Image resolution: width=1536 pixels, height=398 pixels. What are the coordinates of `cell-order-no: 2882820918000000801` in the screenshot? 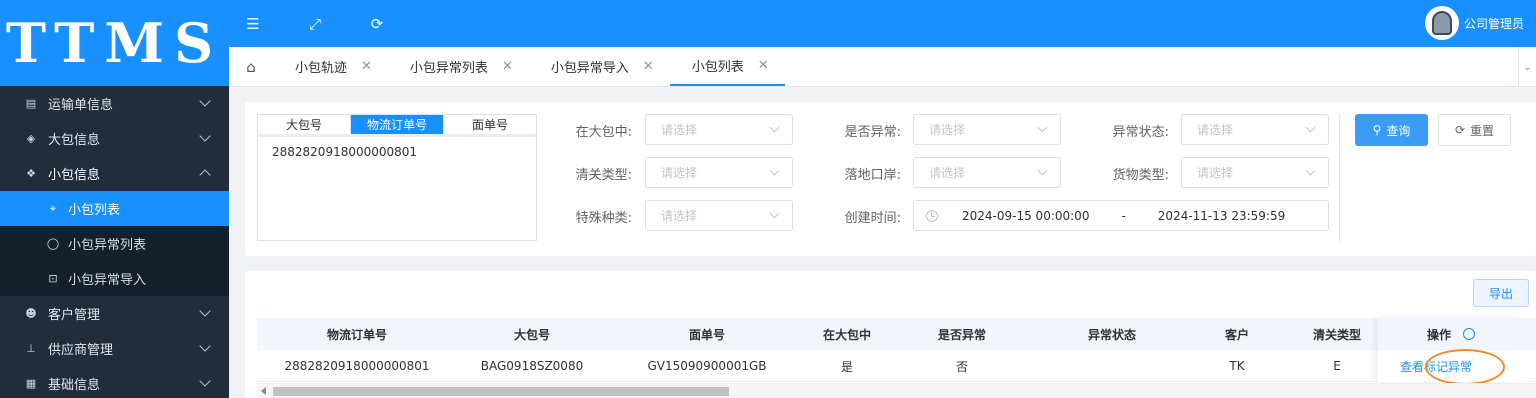 It's located at (357, 366).